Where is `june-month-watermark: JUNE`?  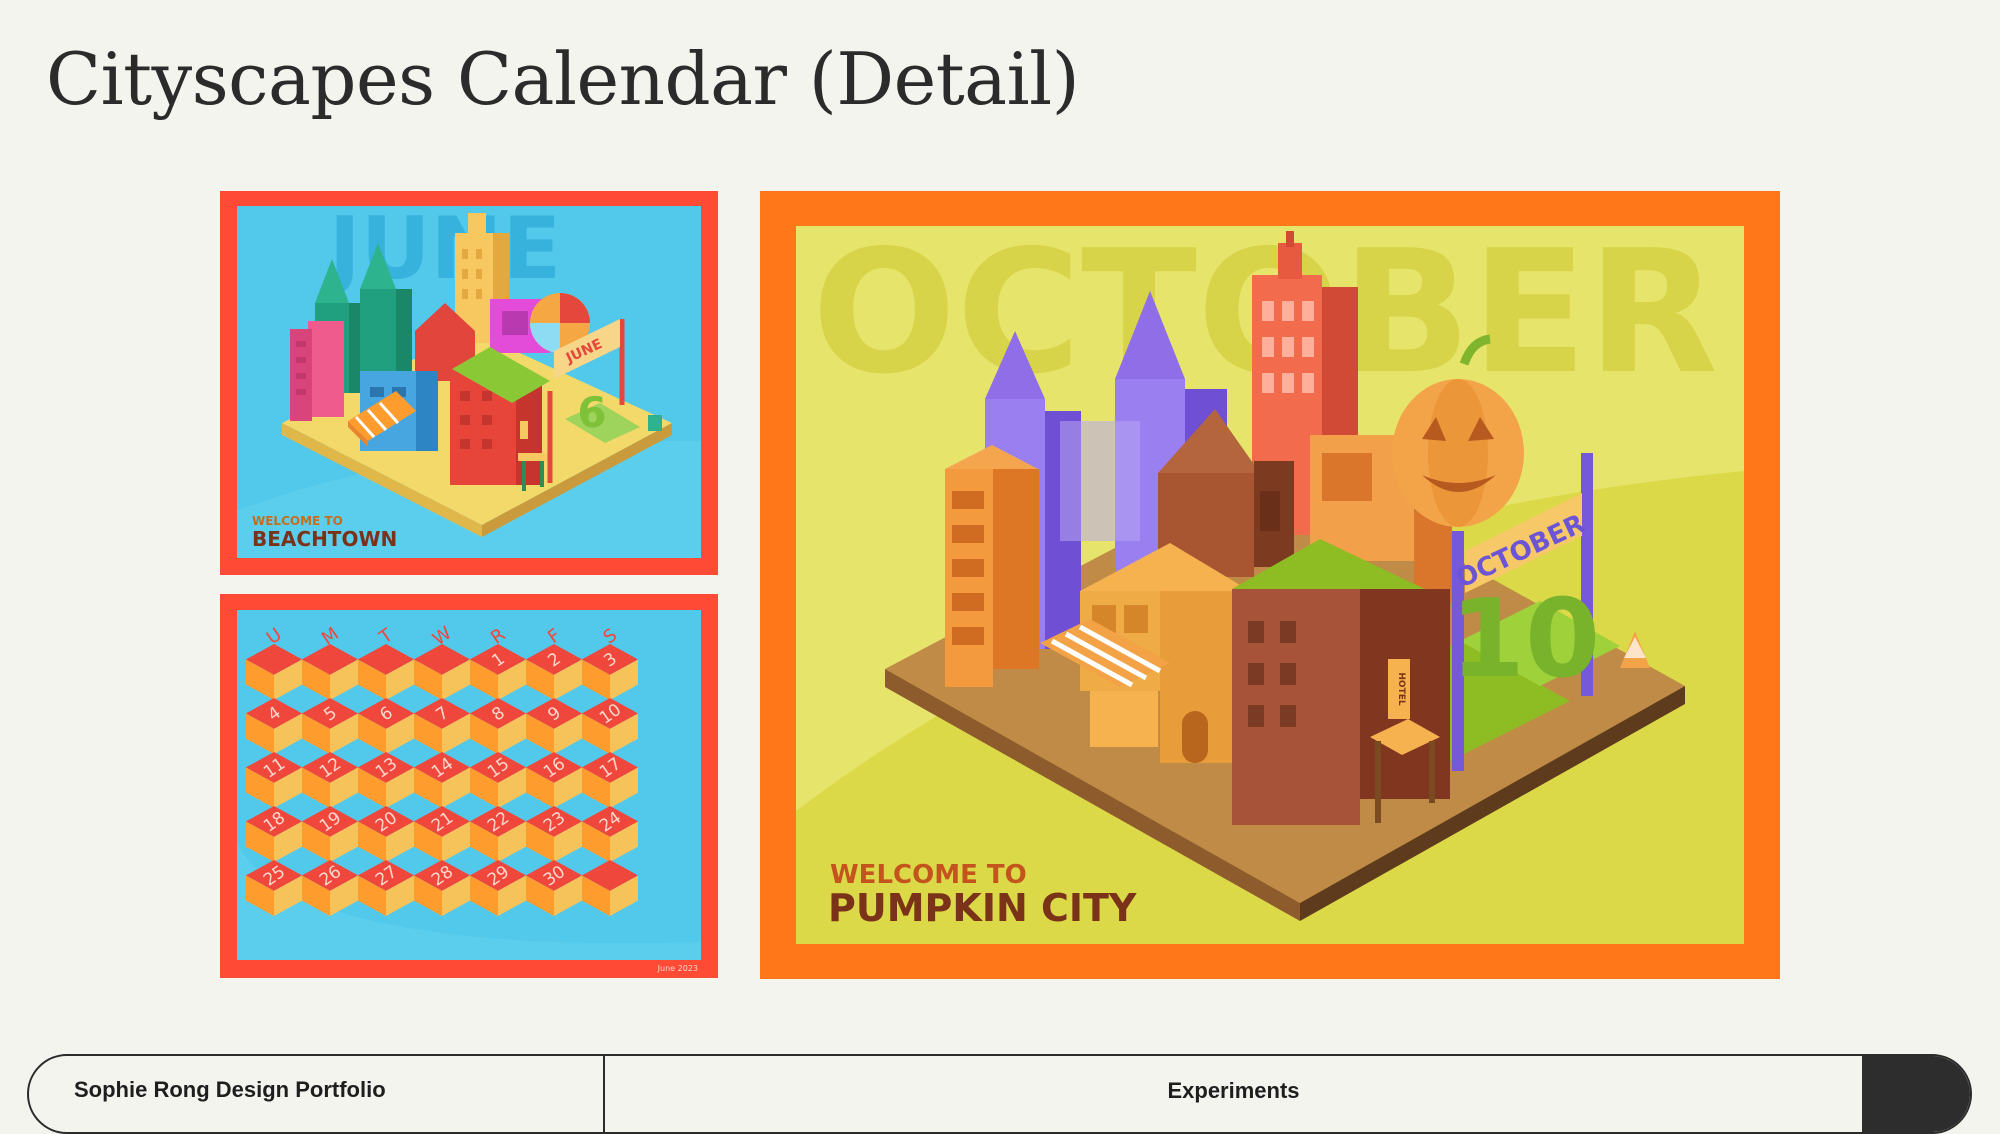
june-month-watermark: JUNE is located at coordinates (443, 249).